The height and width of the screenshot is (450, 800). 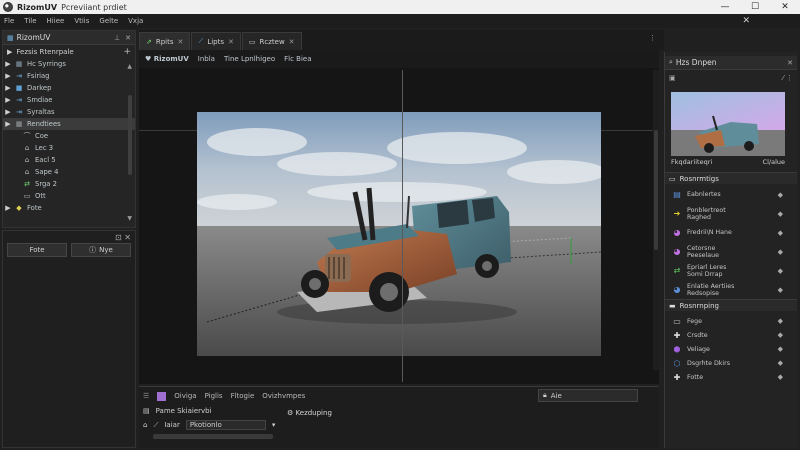 What do you see at coordinates (19, 112) in the screenshot?
I see `object-icon: ⇥` at bounding box center [19, 112].